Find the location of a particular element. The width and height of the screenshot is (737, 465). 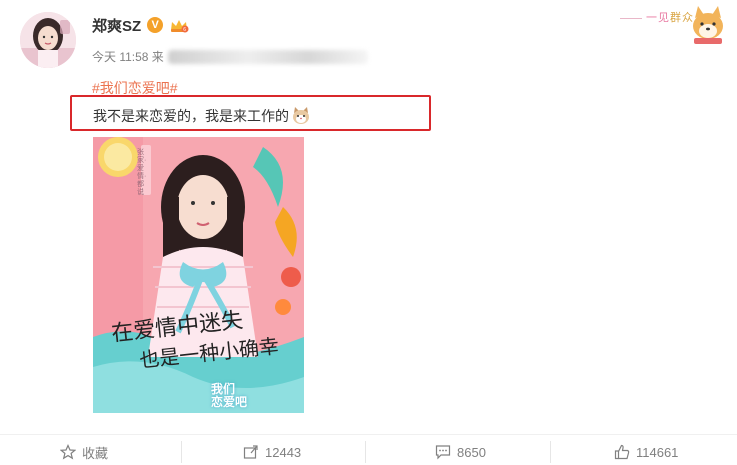

avatar is located at coordinates (48, 40).